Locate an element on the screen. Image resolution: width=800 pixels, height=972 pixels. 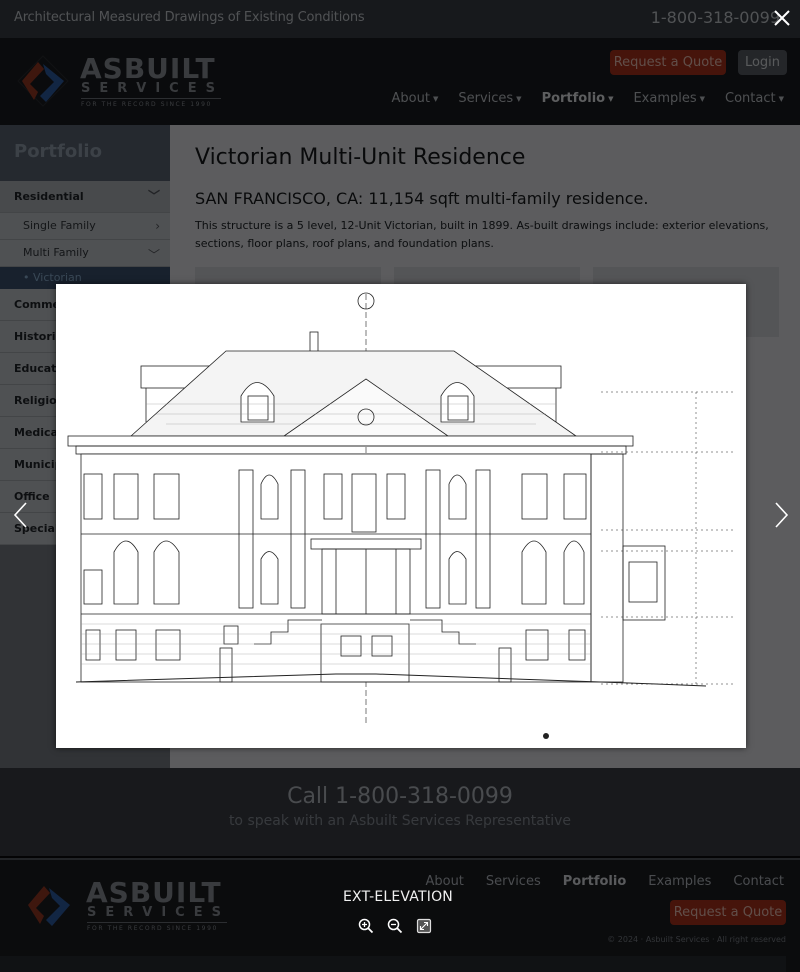
zoom-out-icon is located at coordinates (395, 926).